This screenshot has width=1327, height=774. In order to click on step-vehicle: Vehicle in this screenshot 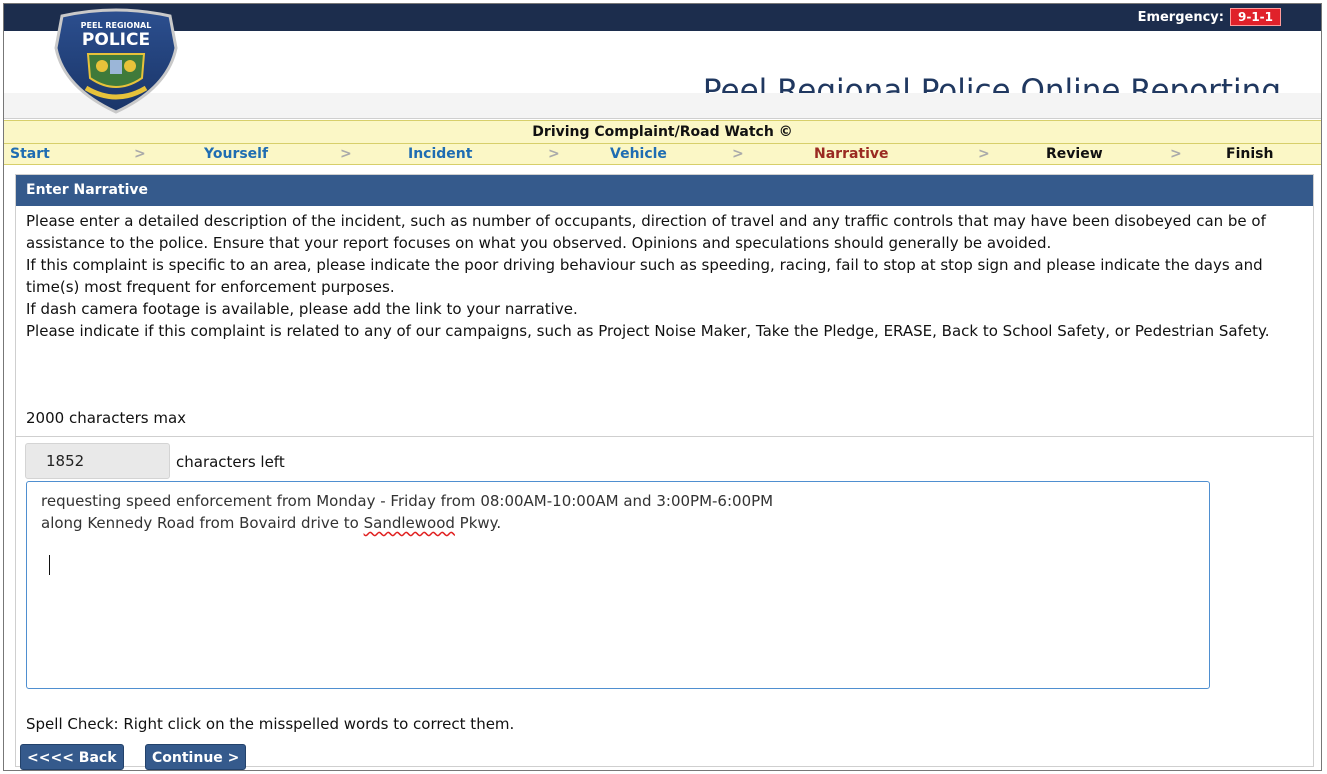, I will do `click(638, 154)`.